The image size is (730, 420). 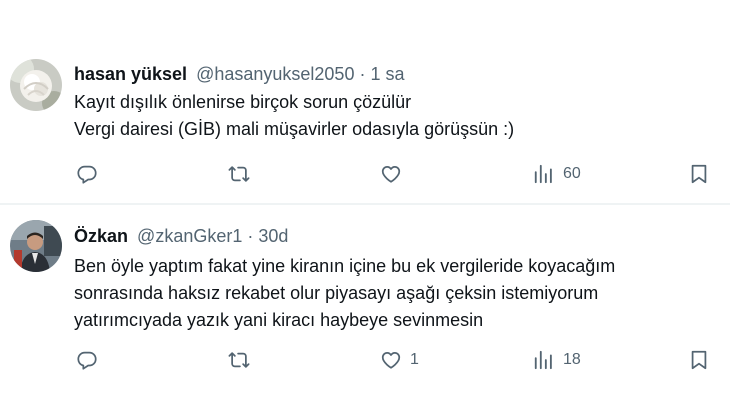 I want to click on views-count: 60, so click(x=572, y=173).